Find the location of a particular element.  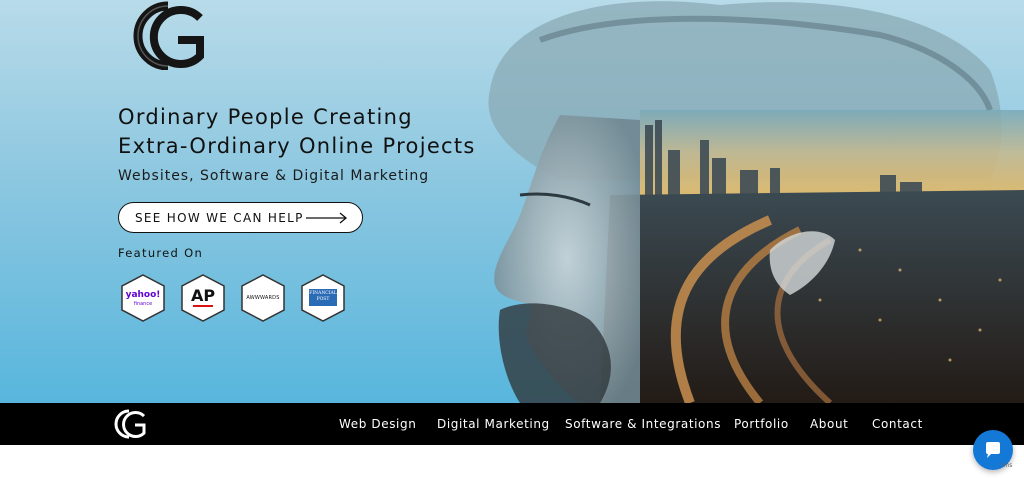

nav-web-design: Web Design is located at coordinates (377, 424).